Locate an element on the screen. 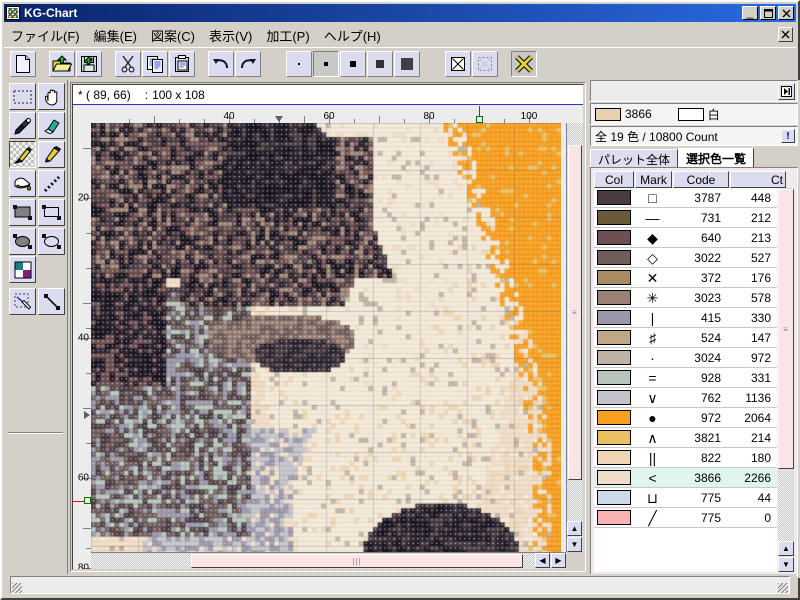  scroll-down-button: ▼ is located at coordinates (574, 544).